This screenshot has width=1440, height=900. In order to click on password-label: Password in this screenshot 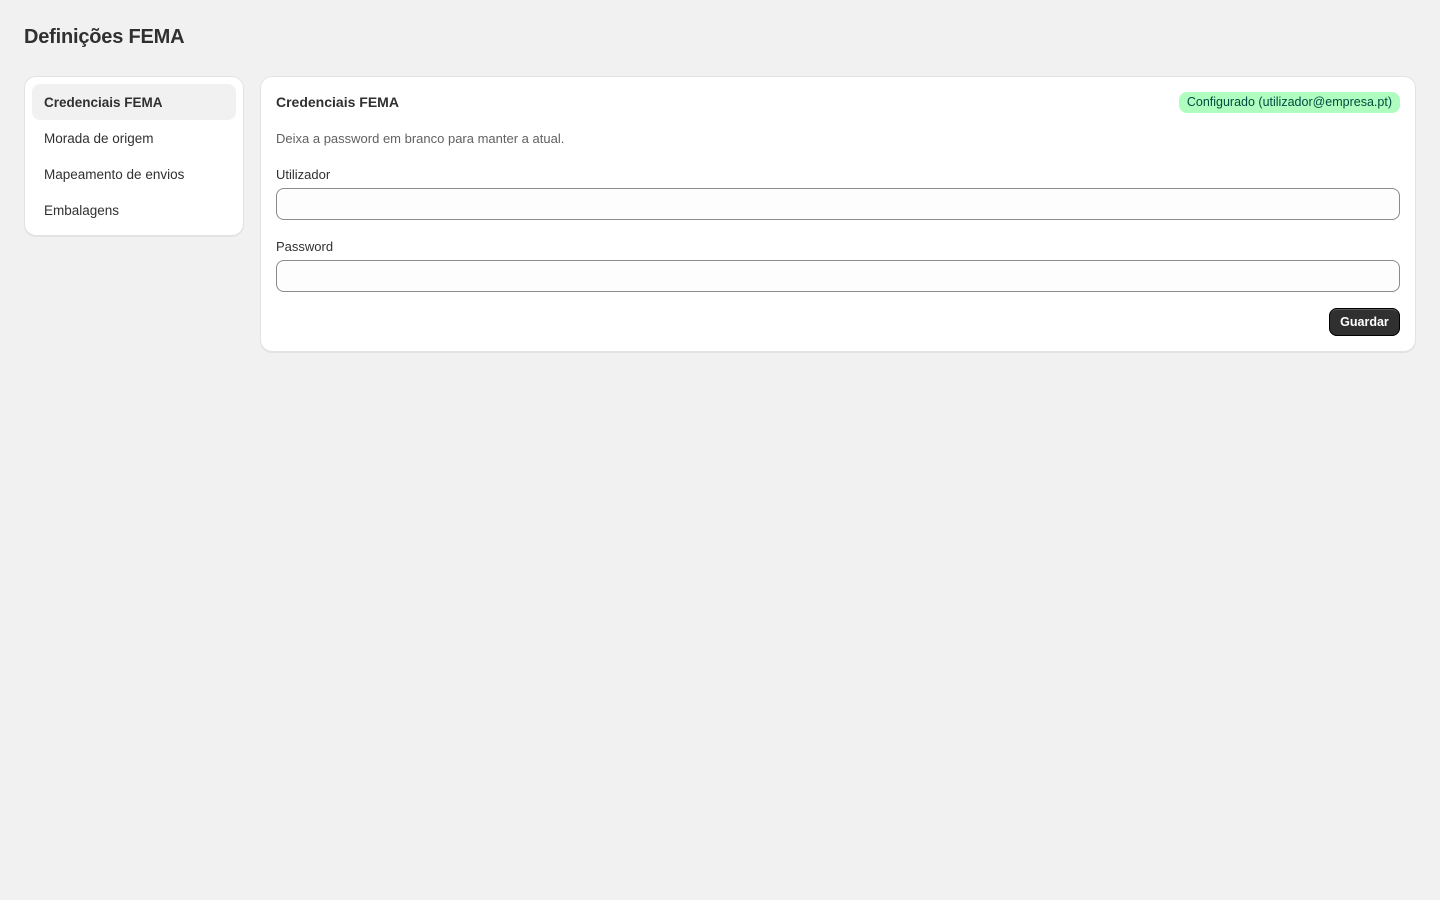, I will do `click(305, 246)`.